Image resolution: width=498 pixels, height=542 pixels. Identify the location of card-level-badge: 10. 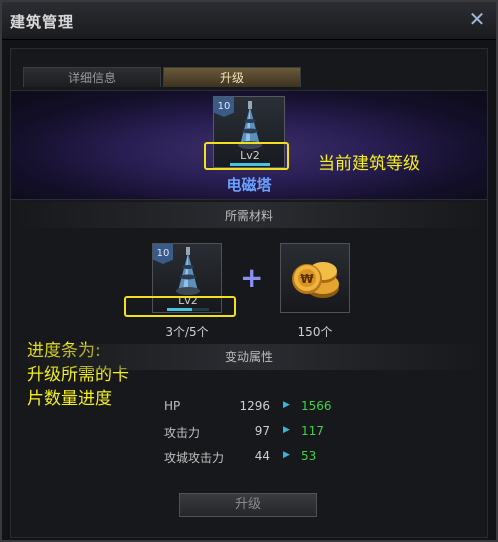
(224, 107).